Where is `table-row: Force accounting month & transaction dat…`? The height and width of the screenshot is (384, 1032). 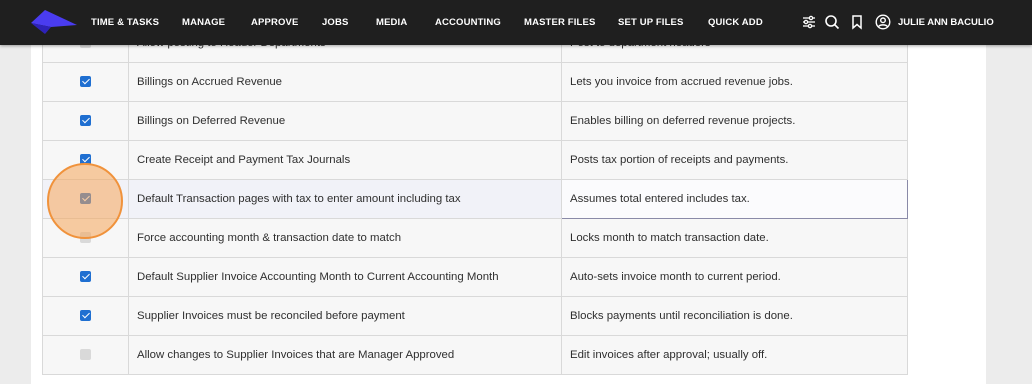
table-row: Force accounting month & transaction dat… is located at coordinates (475, 238).